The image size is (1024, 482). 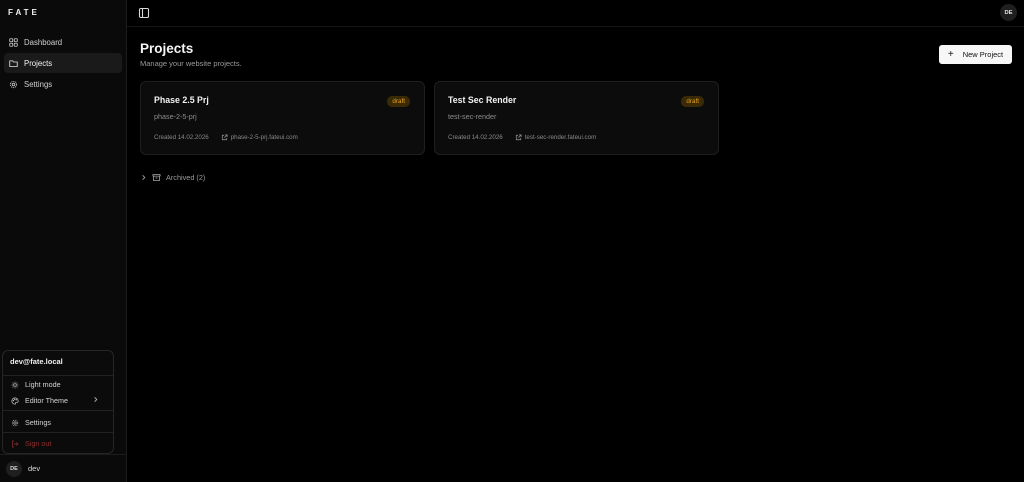 What do you see at coordinates (15, 384) in the screenshot?
I see `sun-icon` at bounding box center [15, 384].